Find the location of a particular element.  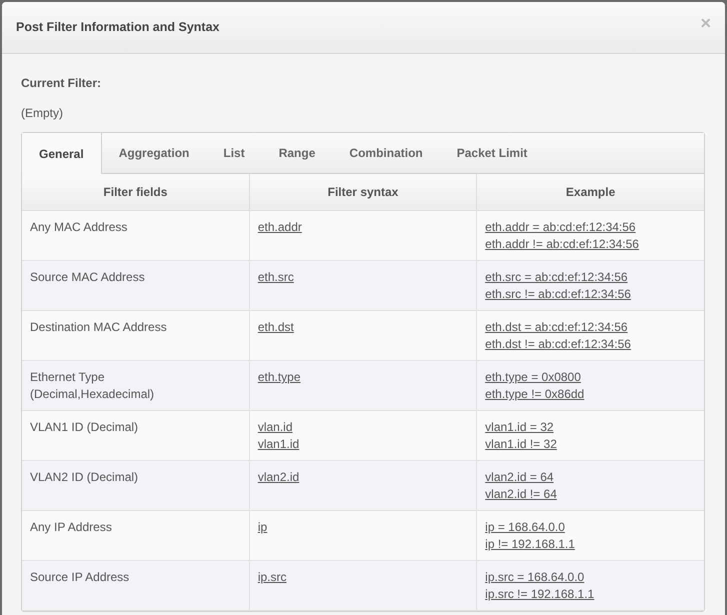

syntax-link: eth.src is located at coordinates (276, 277).